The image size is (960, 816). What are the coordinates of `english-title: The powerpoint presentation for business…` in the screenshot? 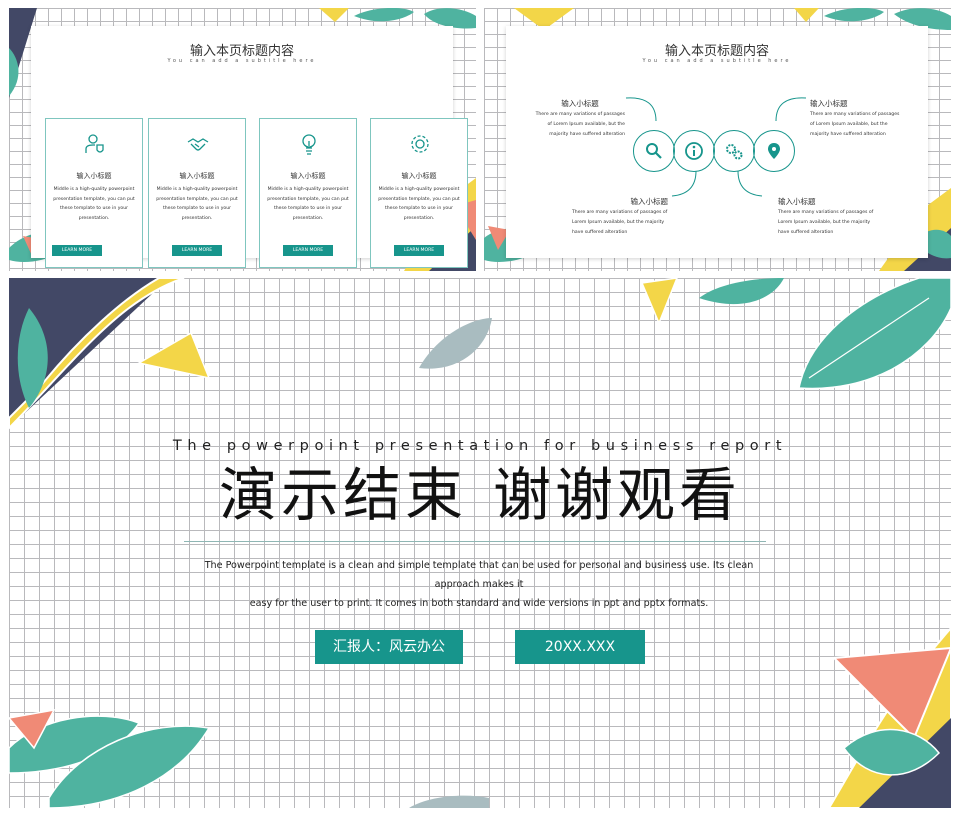 It's located at (480, 446).